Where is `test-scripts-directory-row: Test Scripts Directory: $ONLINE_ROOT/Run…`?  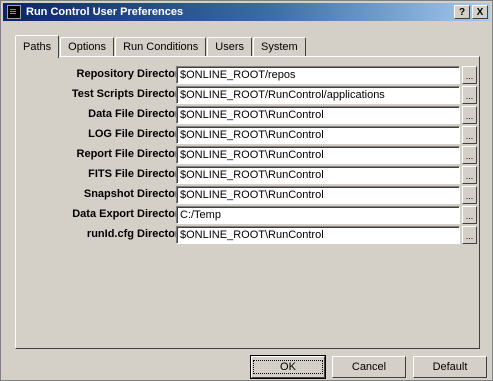
test-scripts-directory-row: Test Scripts Directory: $ONLINE_ROOT/Run… is located at coordinates (248, 95).